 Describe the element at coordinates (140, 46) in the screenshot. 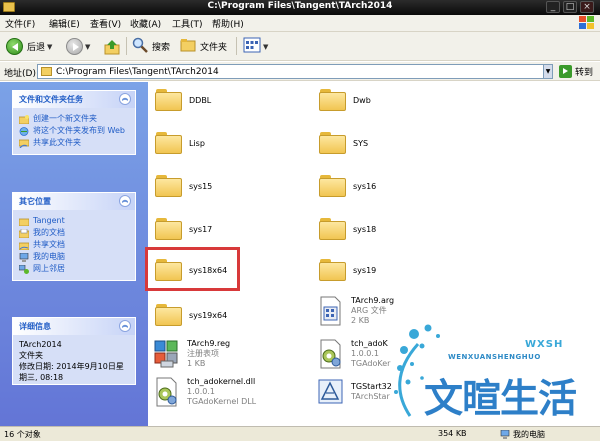

I see `search-icon` at that location.